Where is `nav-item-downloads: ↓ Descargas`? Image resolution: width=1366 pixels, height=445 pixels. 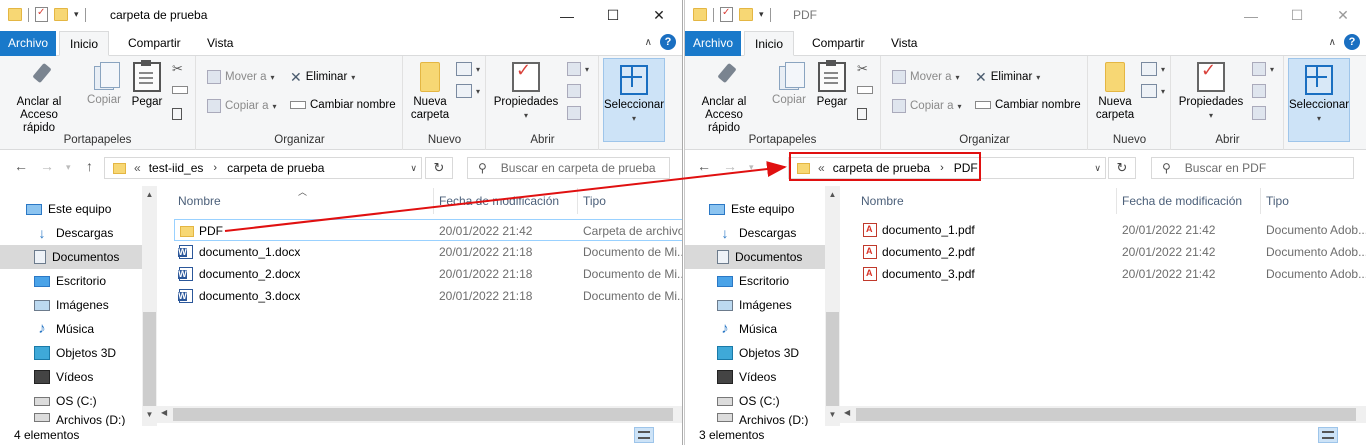
nav-item-downloads: ↓ Descargas is located at coordinates (756, 233).